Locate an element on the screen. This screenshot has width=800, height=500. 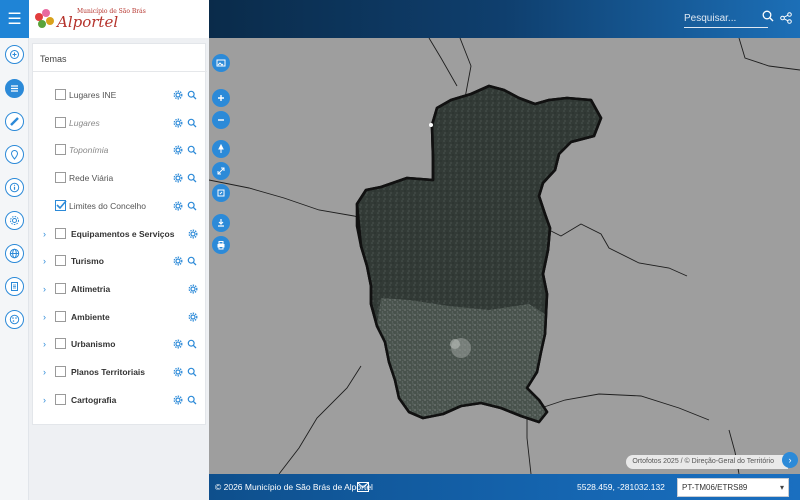
layer-row: › Urbanismo is located at coordinates (120, 344).